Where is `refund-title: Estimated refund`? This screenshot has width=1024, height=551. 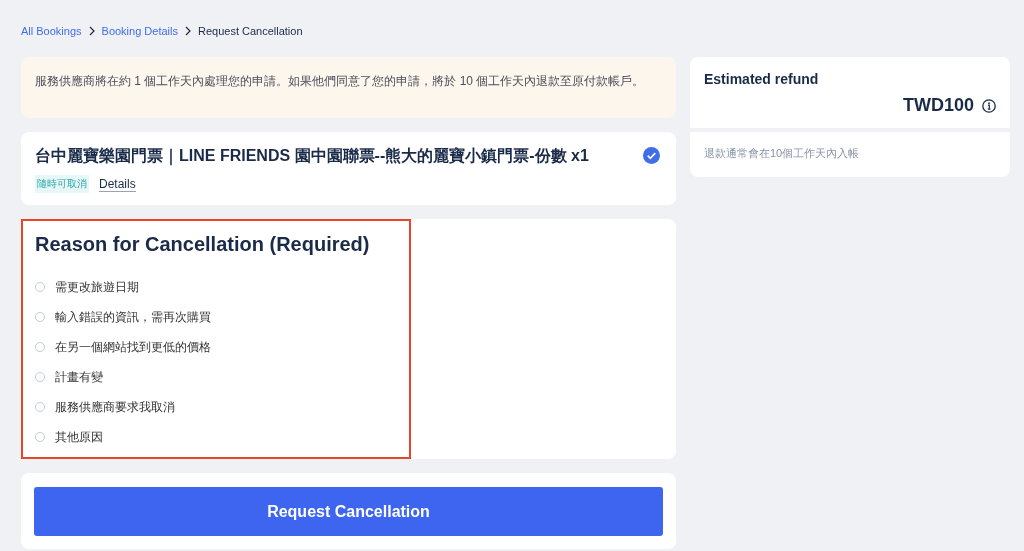
refund-title: Estimated refund is located at coordinates (762, 79).